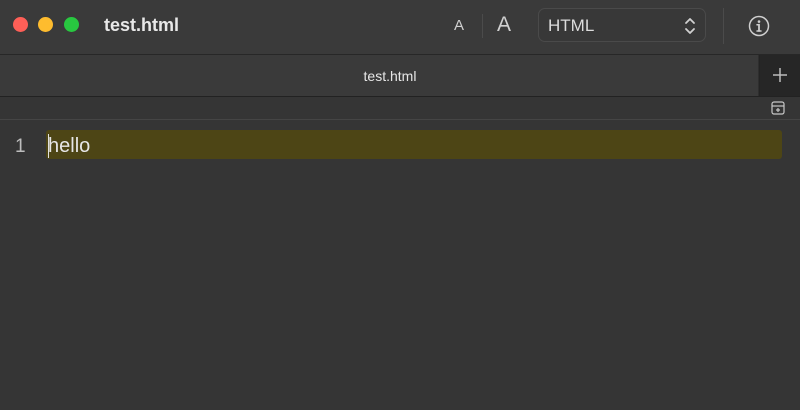  I want to click on tab-label: test.html, so click(390, 76).